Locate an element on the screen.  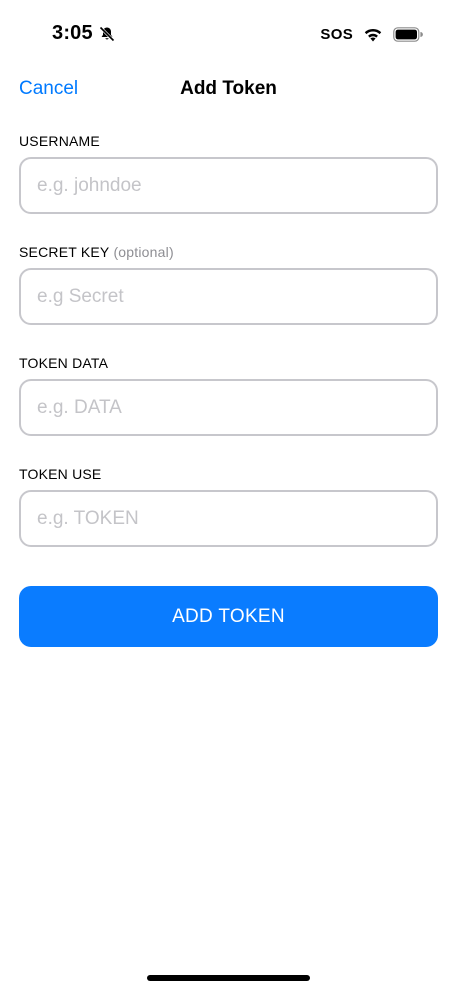
token-data-field is located at coordinates (228, 407).